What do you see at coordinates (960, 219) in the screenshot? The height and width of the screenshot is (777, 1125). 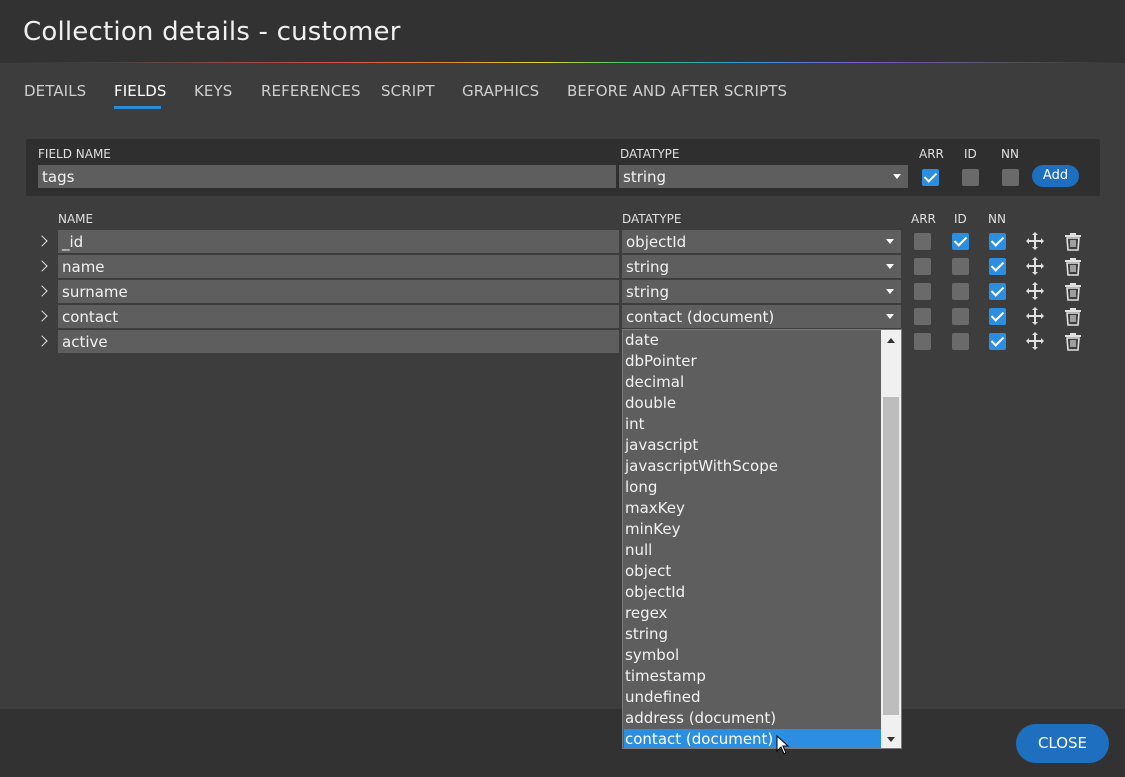 I see `id-column-header: ID` at bounding box center [960, 219].